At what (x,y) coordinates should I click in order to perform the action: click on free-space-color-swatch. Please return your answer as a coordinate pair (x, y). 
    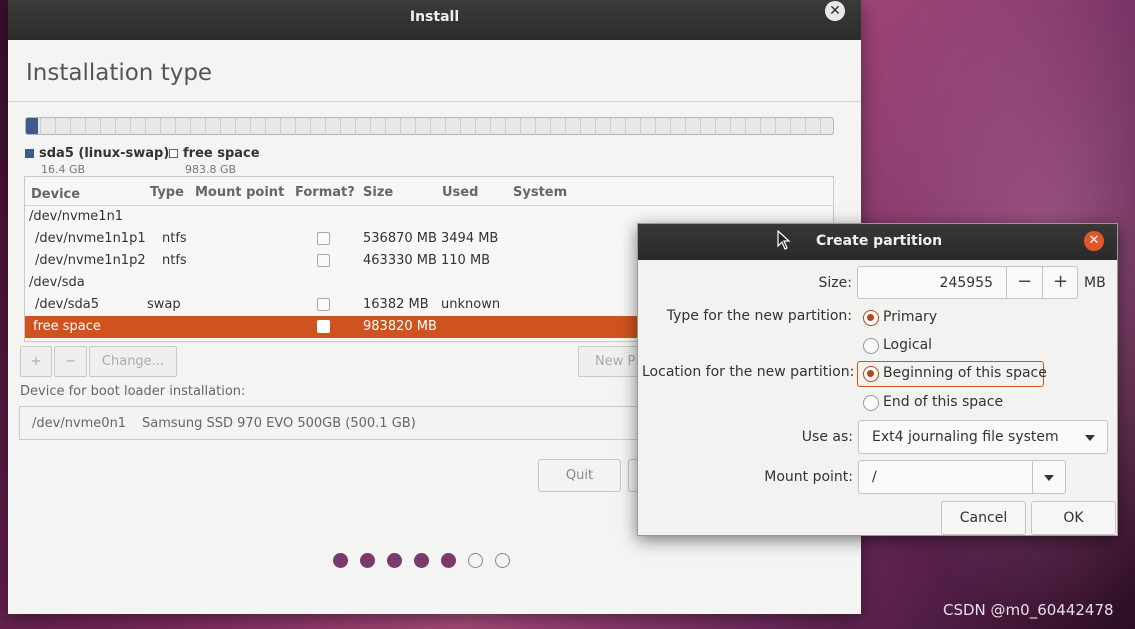
    Looking at the image, I should click on (173, 153).